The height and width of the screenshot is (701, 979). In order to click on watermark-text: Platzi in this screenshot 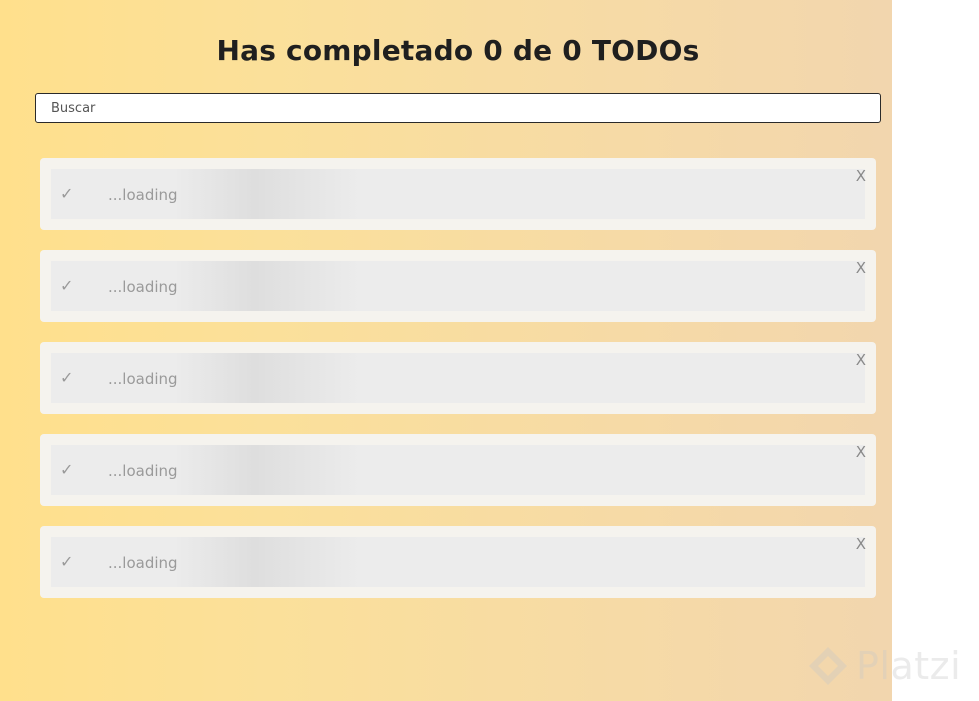, I will do `click(909, 666)`.